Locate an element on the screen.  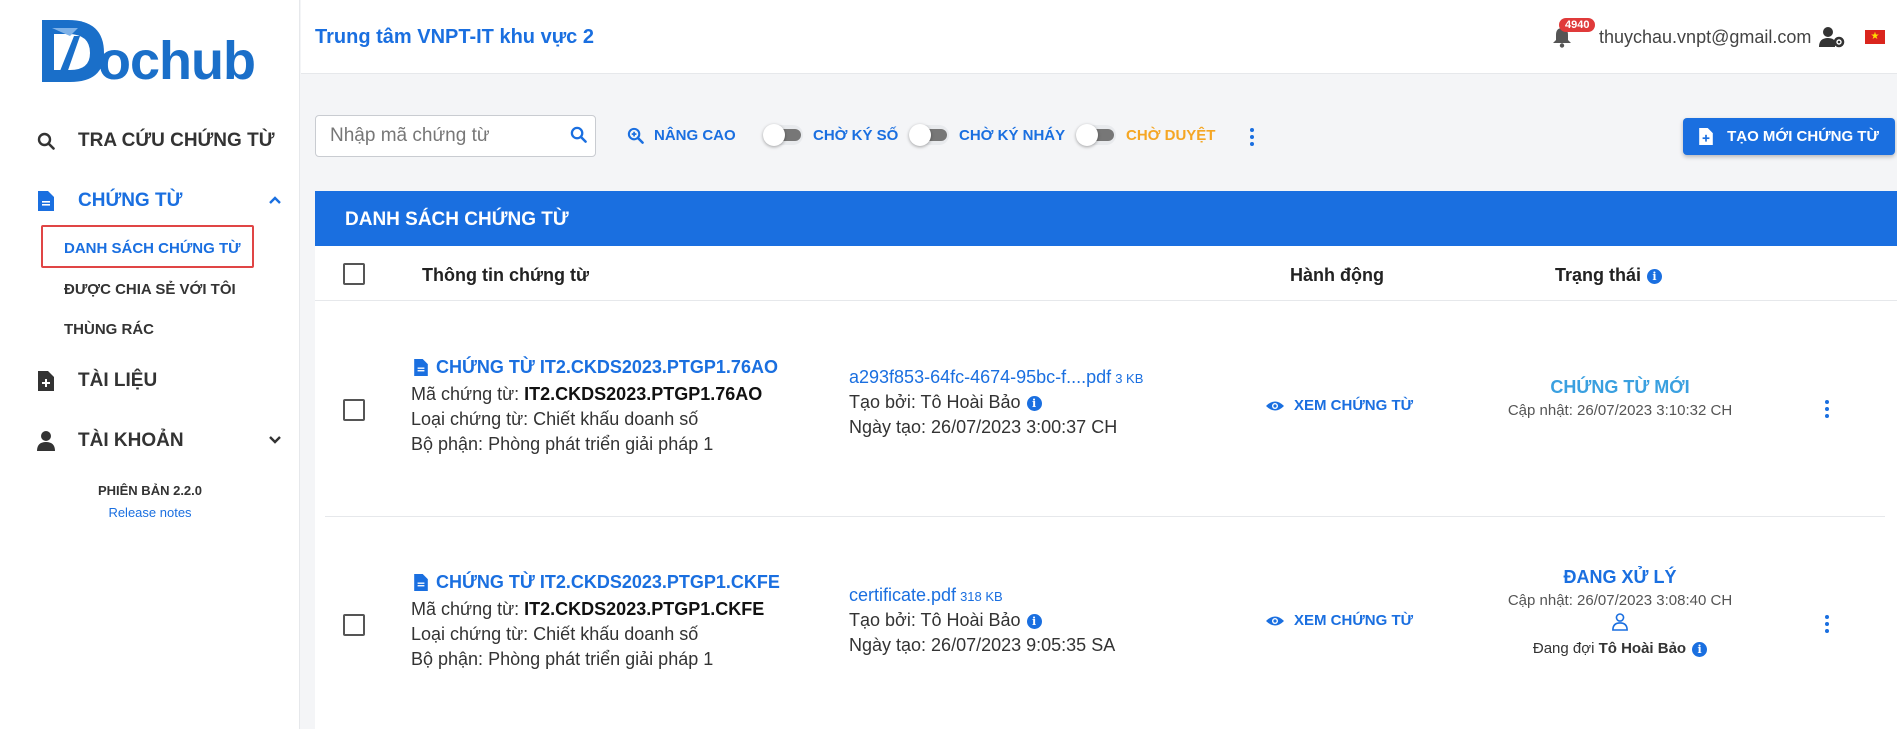
org-title: Trung tâm VNPT-IT khu vực 2 is located at coordinates (454, 37).